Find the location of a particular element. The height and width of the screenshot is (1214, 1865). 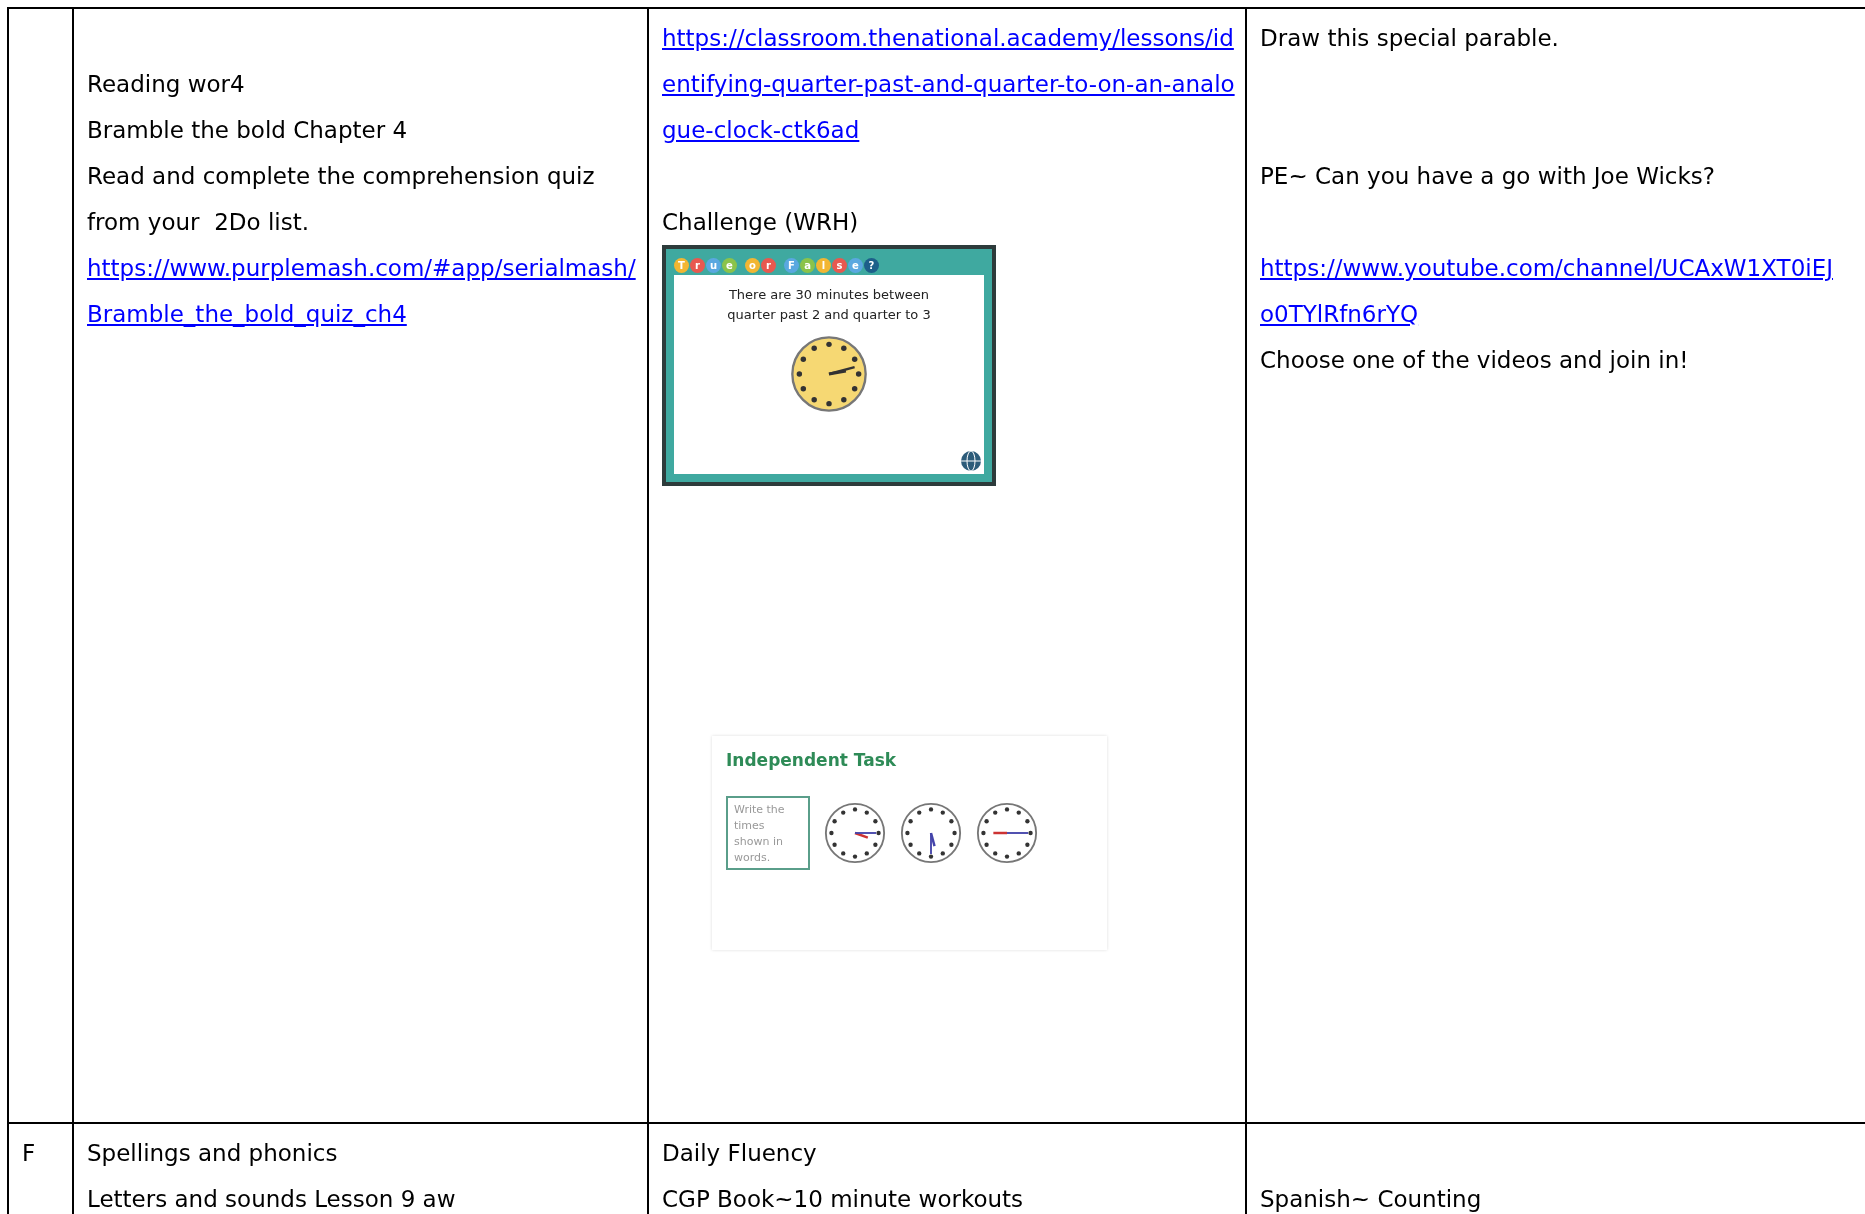

row-label: F is located at coordinates (29, 1153).